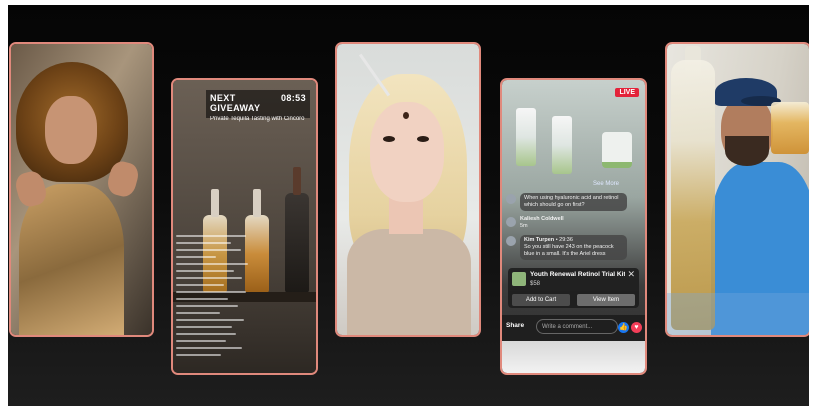 The width and height of the screenshot is (817, 406). Describe the element at coordinates (631, 274) in the screenshot. I see `close-icon: ✕` at that location.